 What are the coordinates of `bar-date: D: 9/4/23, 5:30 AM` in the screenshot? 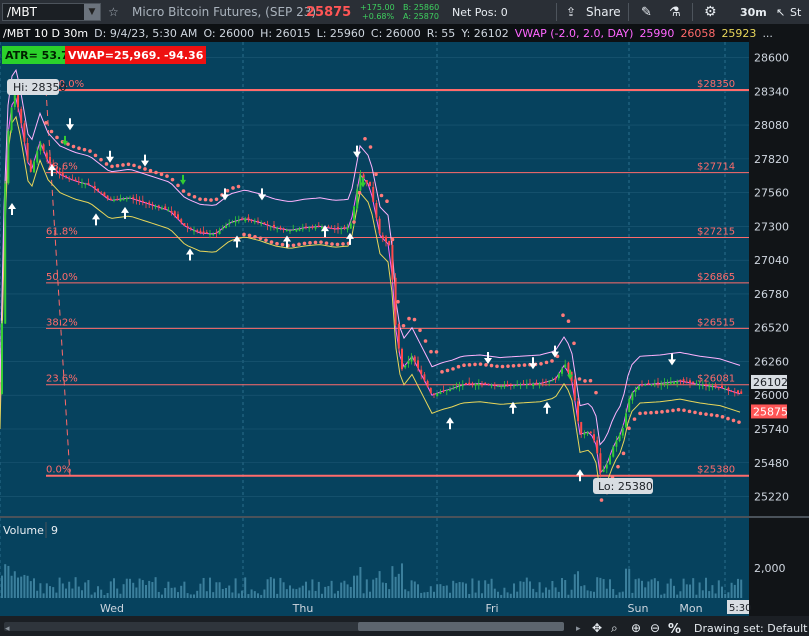 It's located at (146, 33).